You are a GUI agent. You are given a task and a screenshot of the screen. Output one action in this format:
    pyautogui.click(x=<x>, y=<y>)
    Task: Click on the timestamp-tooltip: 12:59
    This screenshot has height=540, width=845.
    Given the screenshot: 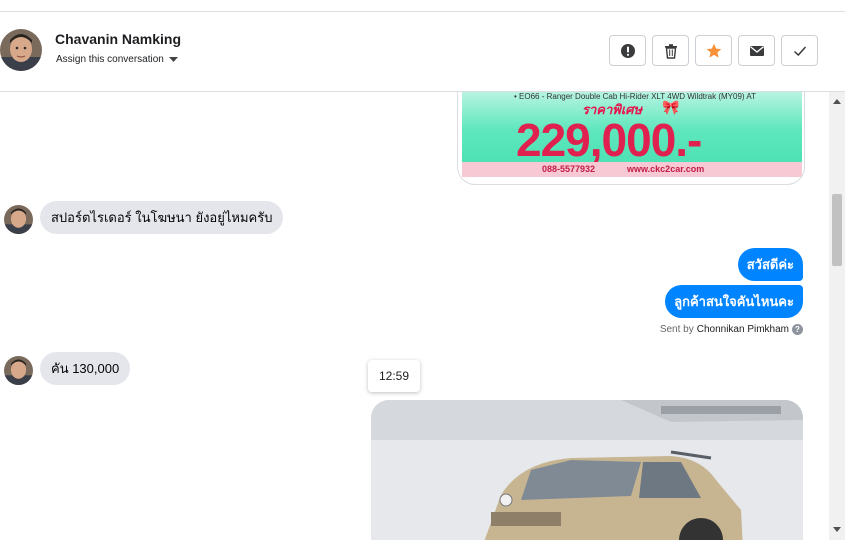 What is the action you would take?
    pyautogui.click(x=394, y=376)
    